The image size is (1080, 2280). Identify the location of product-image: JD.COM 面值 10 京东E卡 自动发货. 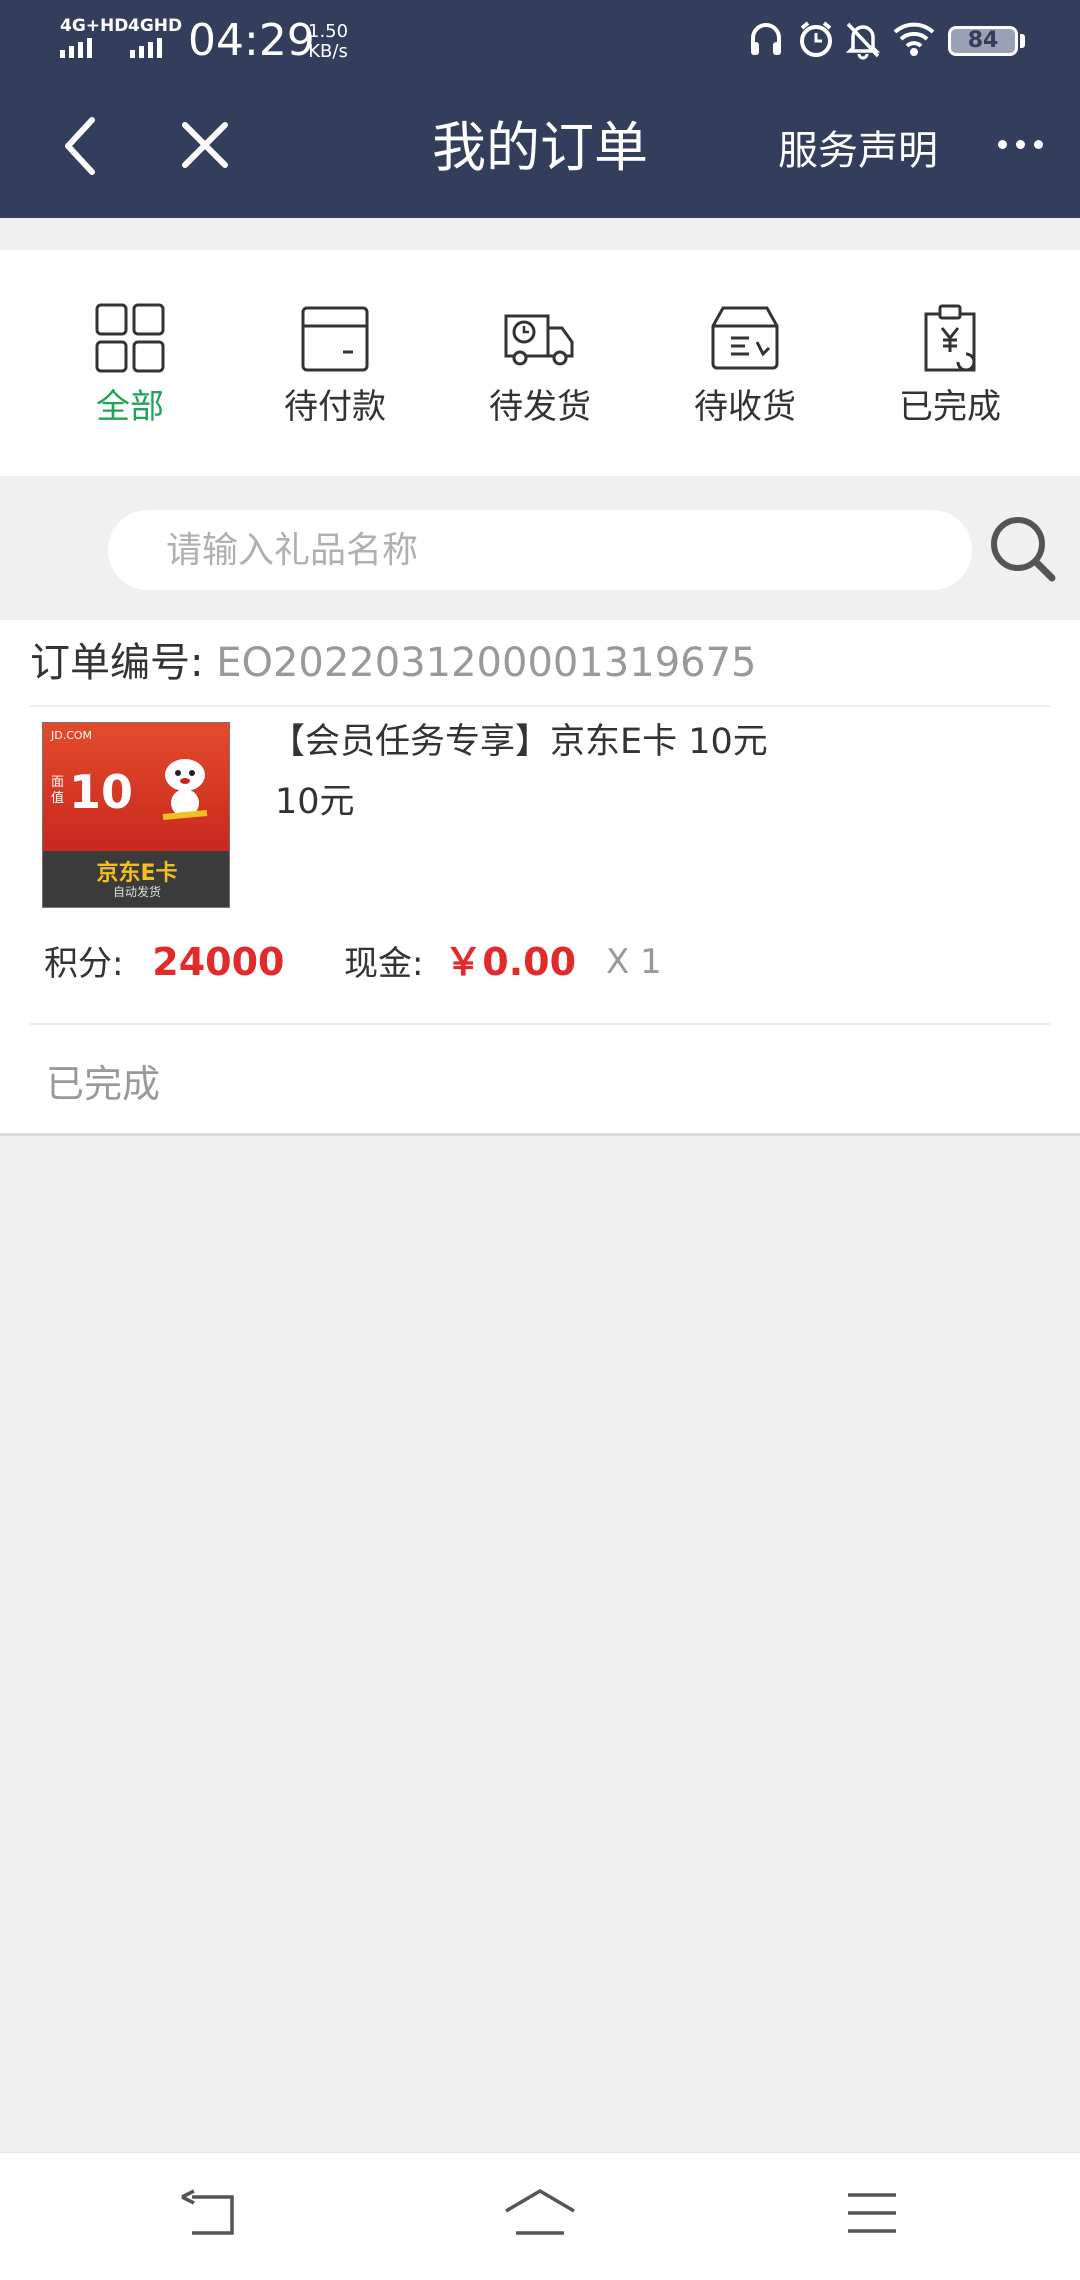
(136, 815).